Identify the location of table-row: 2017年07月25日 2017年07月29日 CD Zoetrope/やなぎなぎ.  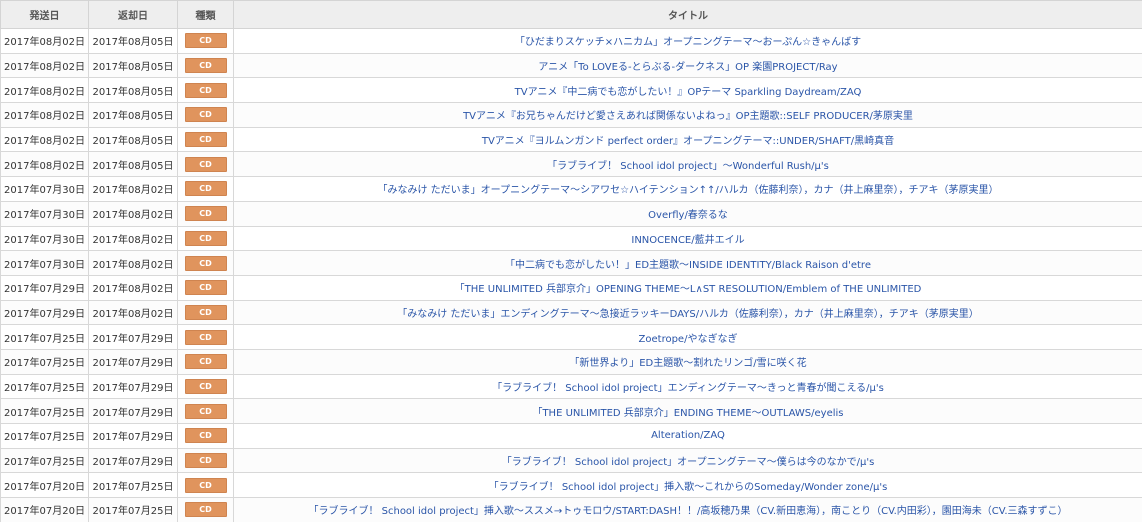
(571, 337).